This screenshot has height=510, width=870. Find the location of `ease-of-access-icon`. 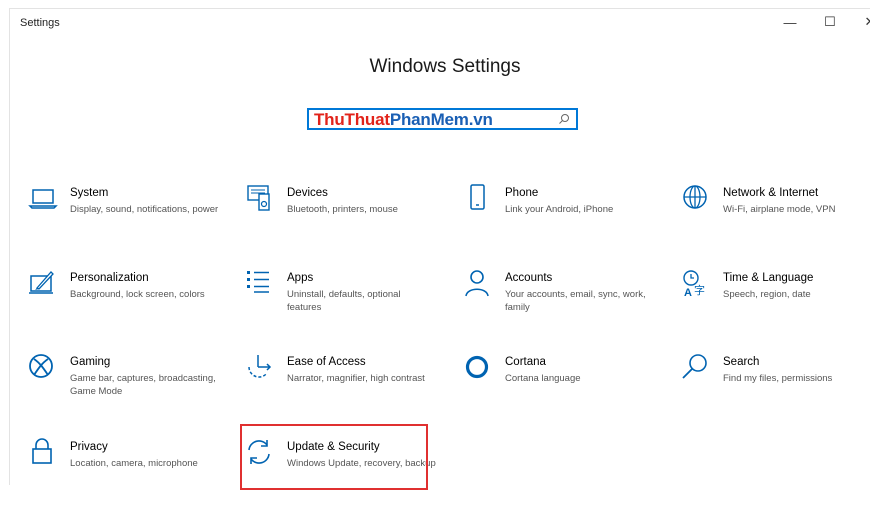

ease-of-access-icon is located at coordinates (260, 366).